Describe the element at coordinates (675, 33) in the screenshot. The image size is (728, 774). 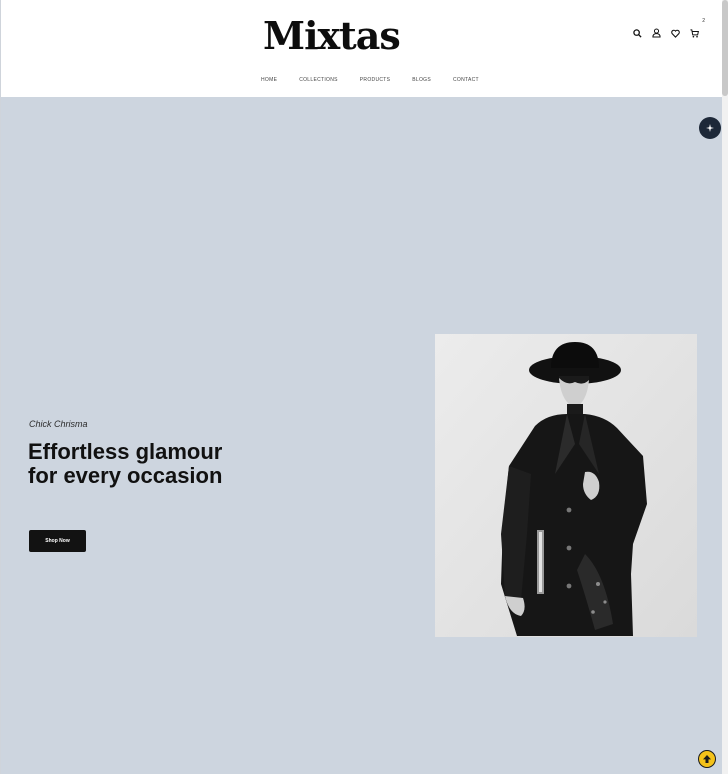
I see `heart-icon` at that location.